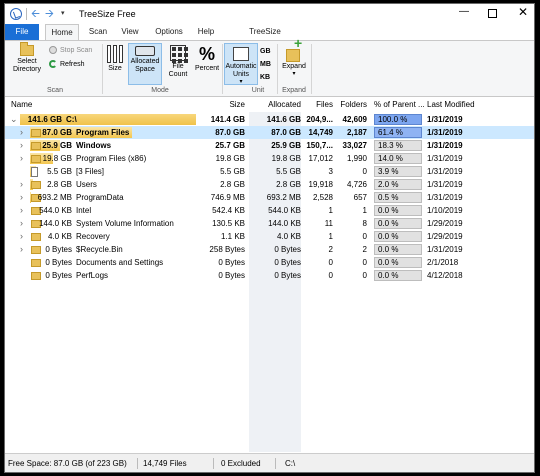 The width and height of the screenshot is (540, 476). I want to click on column-name: Name, so click(21, 104).